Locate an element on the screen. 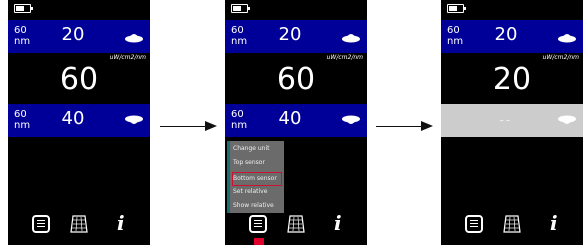 The height and width of the screenshot is (245, 587). menu-item-change-unit: Change unit is located at coordinates (257, 149).